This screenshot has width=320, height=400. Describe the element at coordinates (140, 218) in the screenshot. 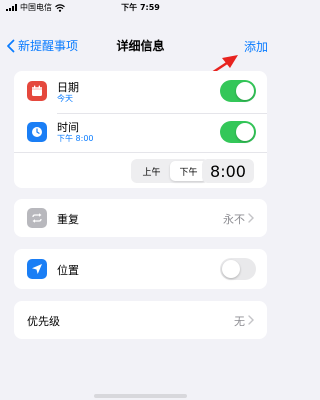

I see `repeat-card: 重复 永不` at that location.